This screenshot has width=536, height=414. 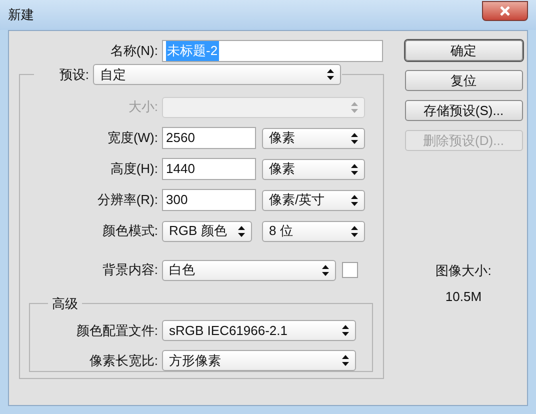 I want to click on field-label: 高度(H):, so click(x=133, y=169).